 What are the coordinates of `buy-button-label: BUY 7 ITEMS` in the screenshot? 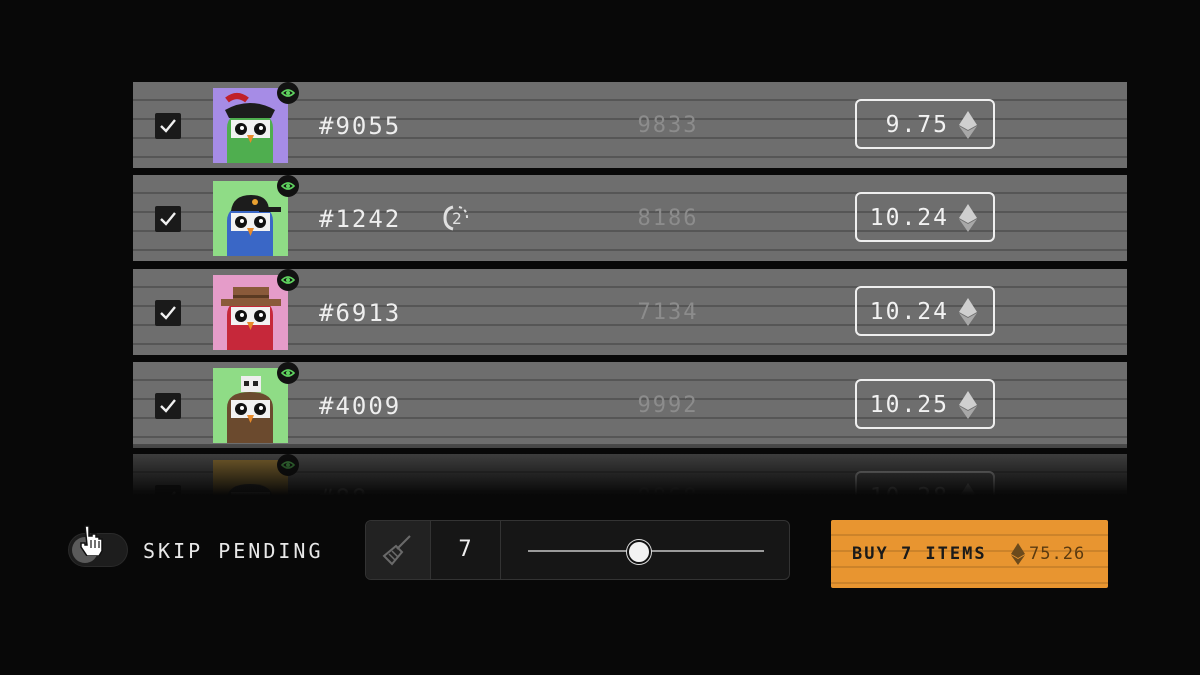 It's located at (919, 554).